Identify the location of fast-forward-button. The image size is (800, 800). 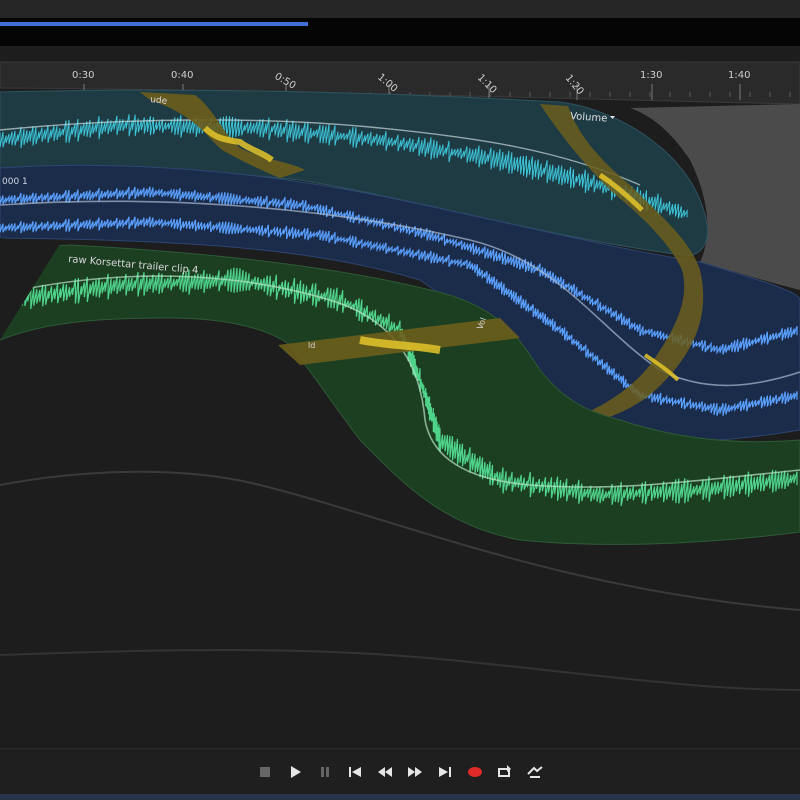
(415, 772).